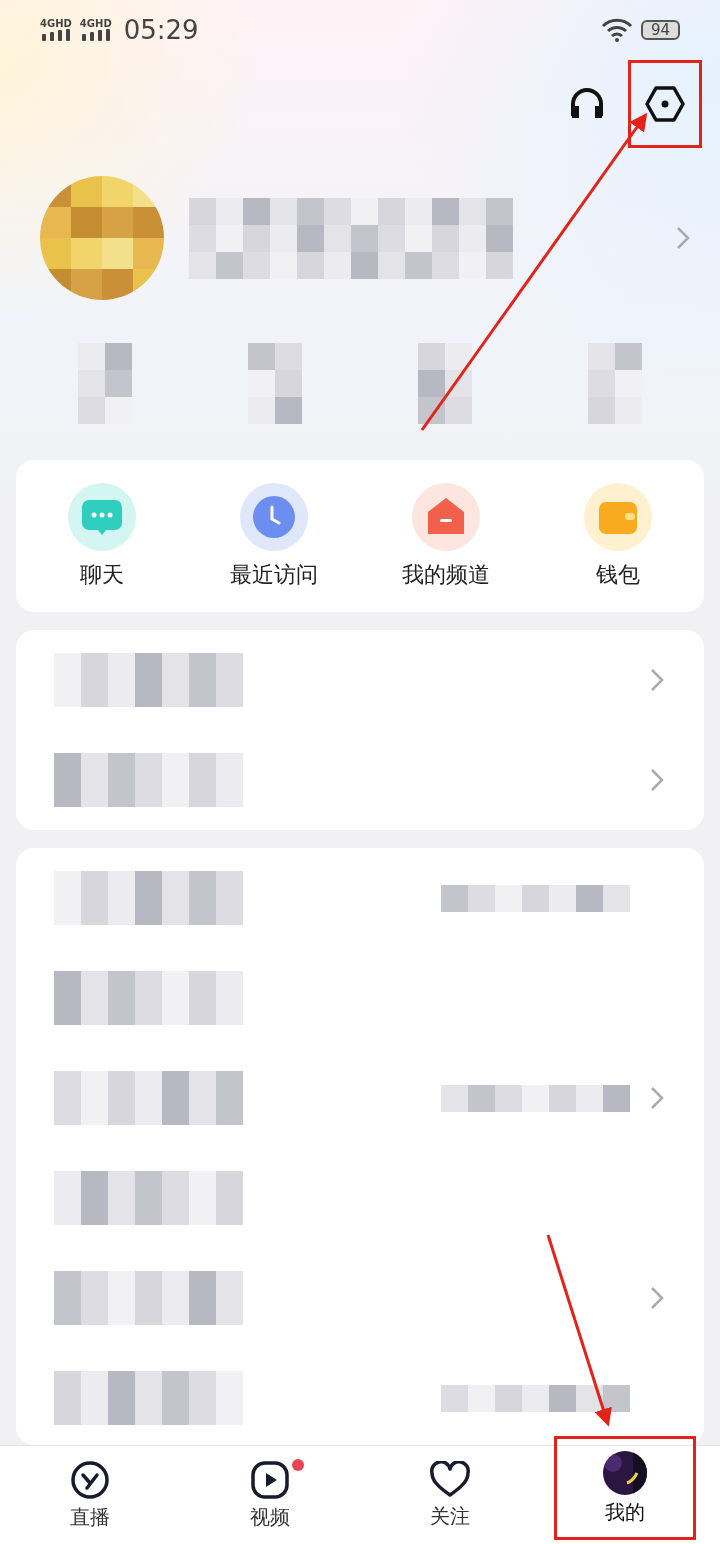 This screenshot has height=1544, width=720. Describe the element at coordinates (618, 575) in the screenshot. I see `quick-action-label: 钱包` at that location.